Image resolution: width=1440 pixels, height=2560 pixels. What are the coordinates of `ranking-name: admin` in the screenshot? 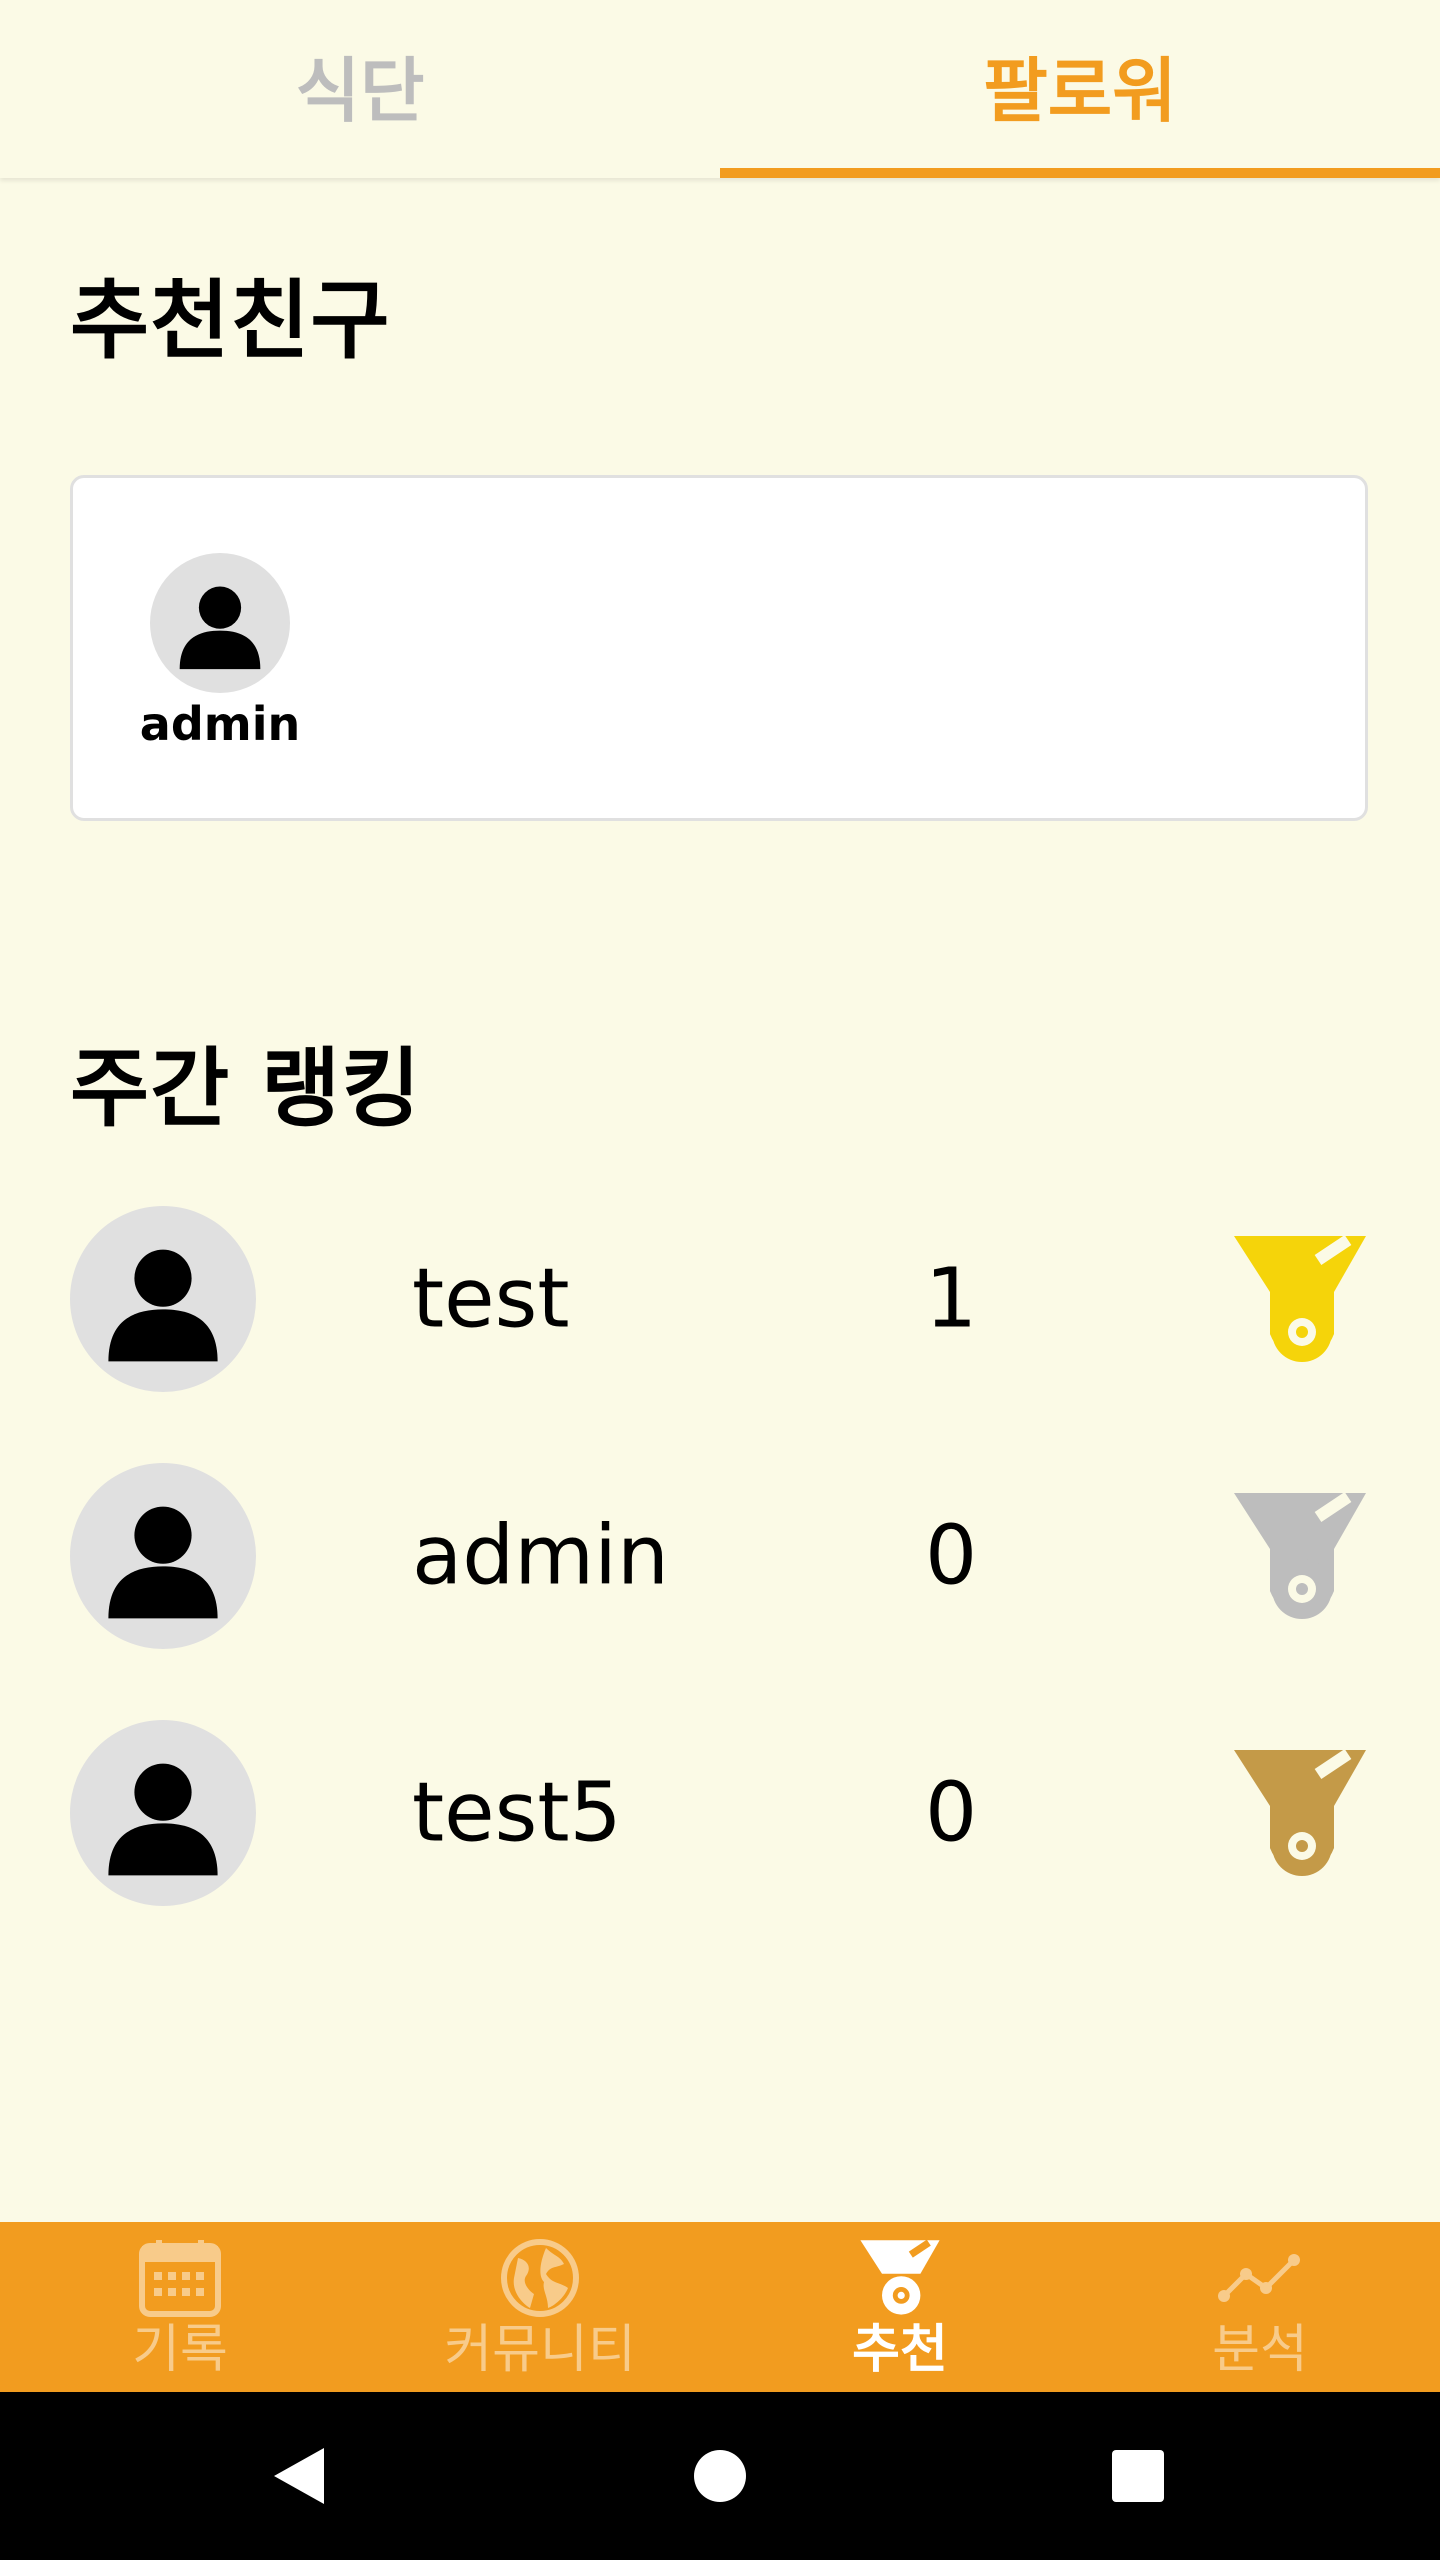 It's located at (540, 1556).